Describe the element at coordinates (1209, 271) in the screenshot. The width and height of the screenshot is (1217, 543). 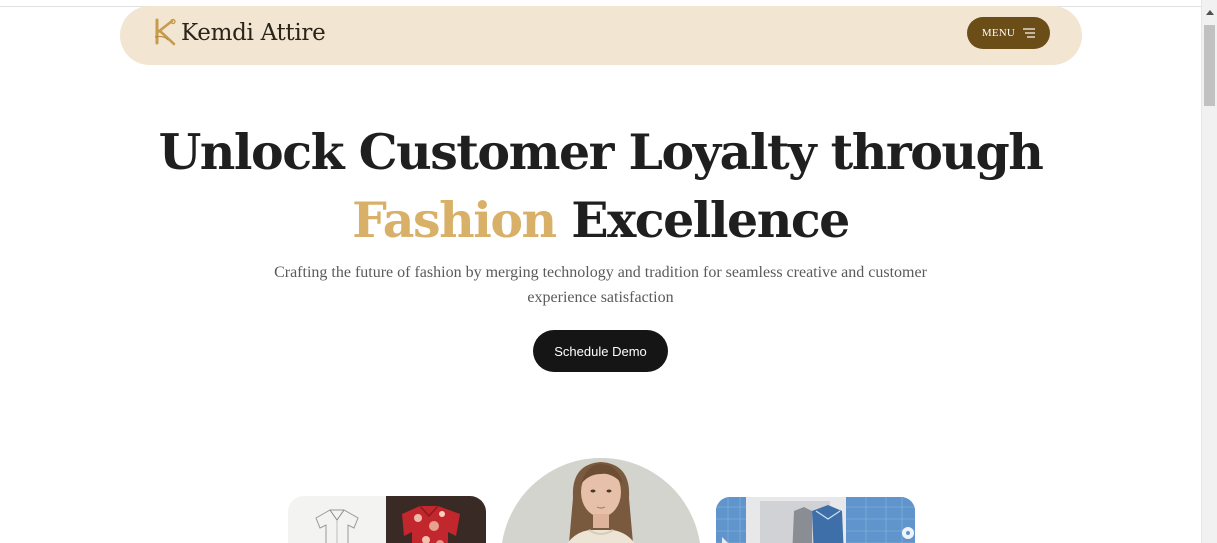
I see `page-scrollbar` at that location.